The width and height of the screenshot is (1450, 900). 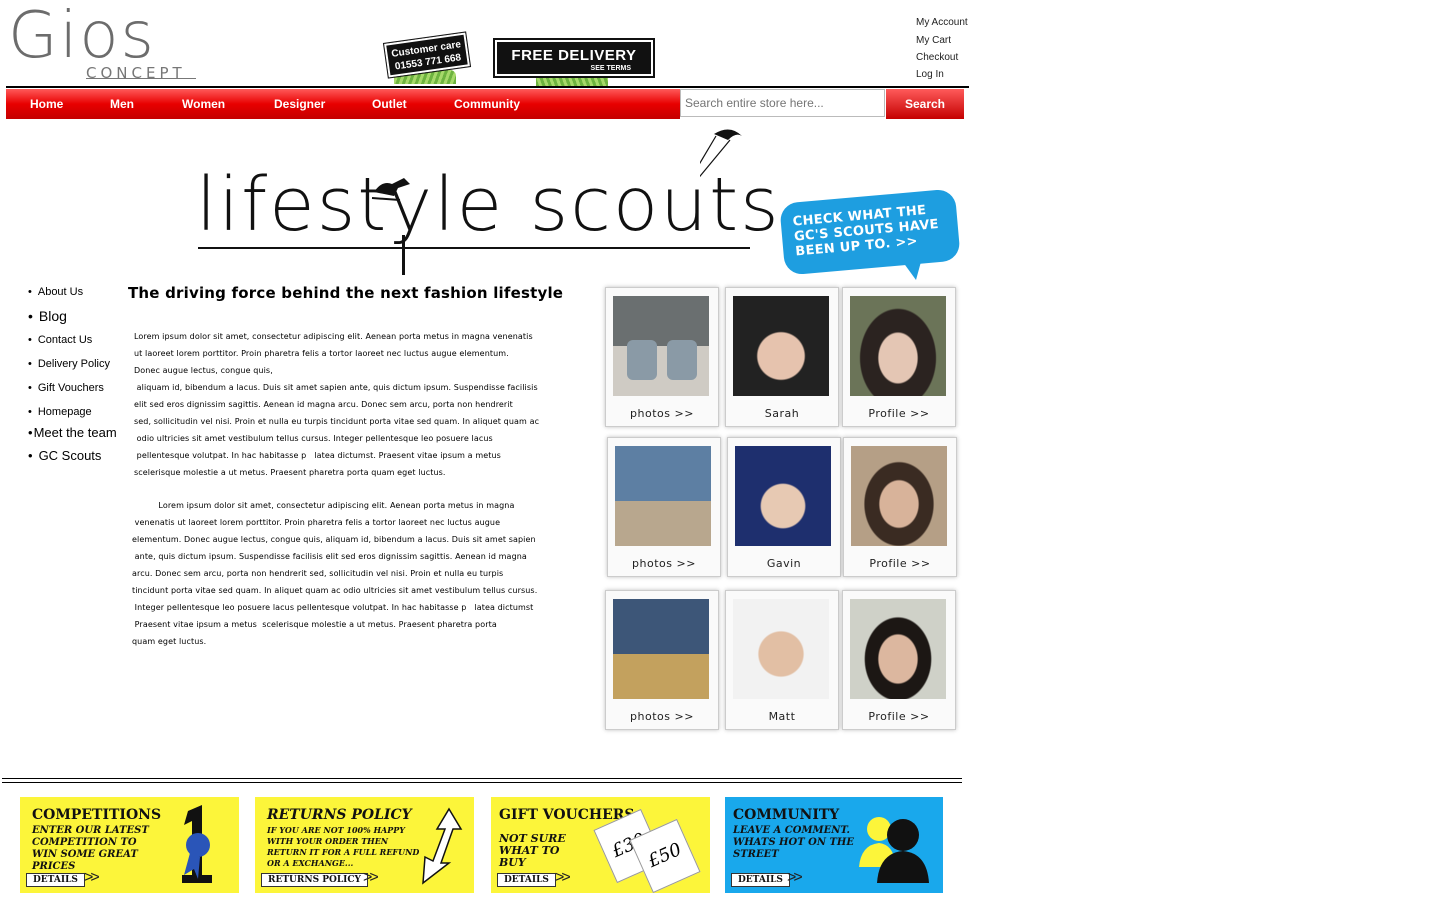 What do you see at coordinates (786, 815) in the screenshot?
I see `promo-title: COMMUNITY` at bounding box center [786, 815].